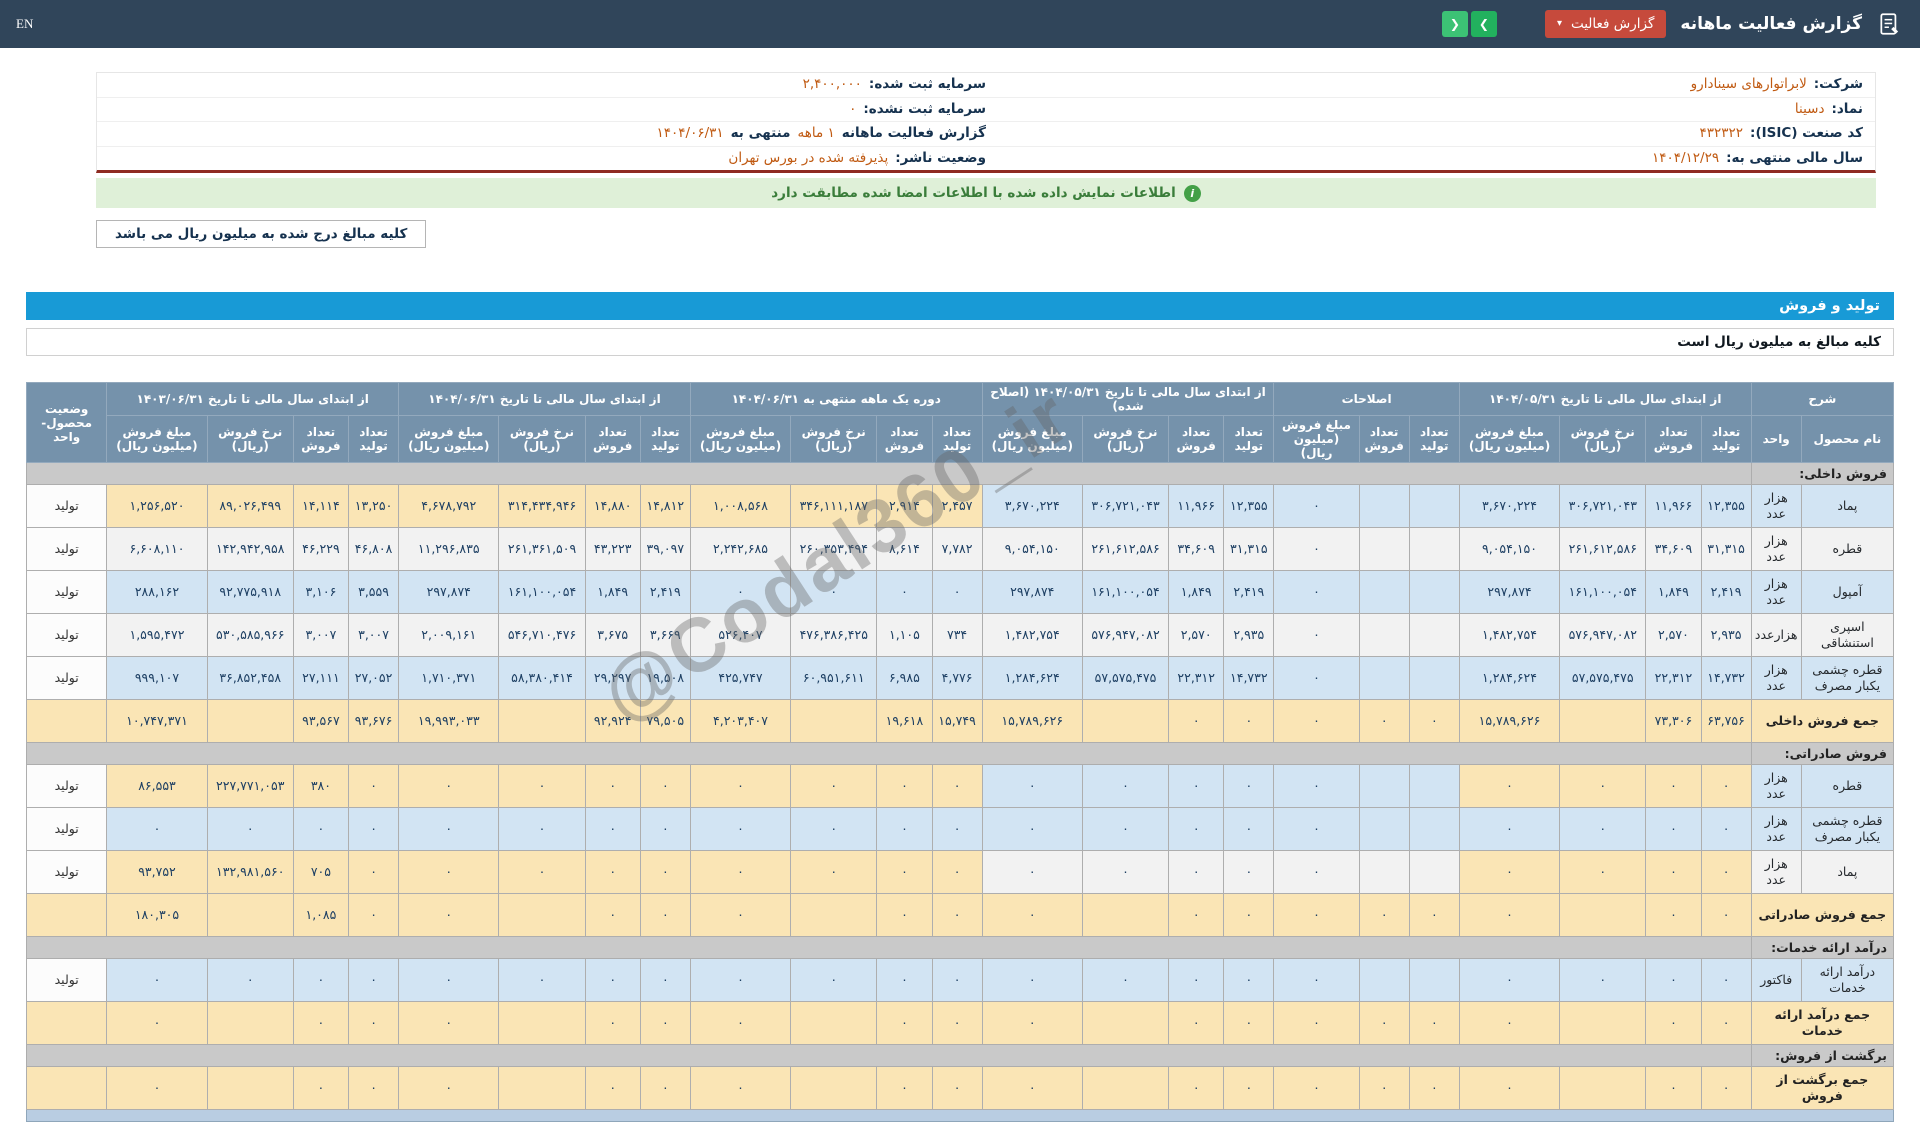 Image resolution: width=1920 pixels, height=1122 pixels. I want to click on cell-period-rate, so click(834, 721).